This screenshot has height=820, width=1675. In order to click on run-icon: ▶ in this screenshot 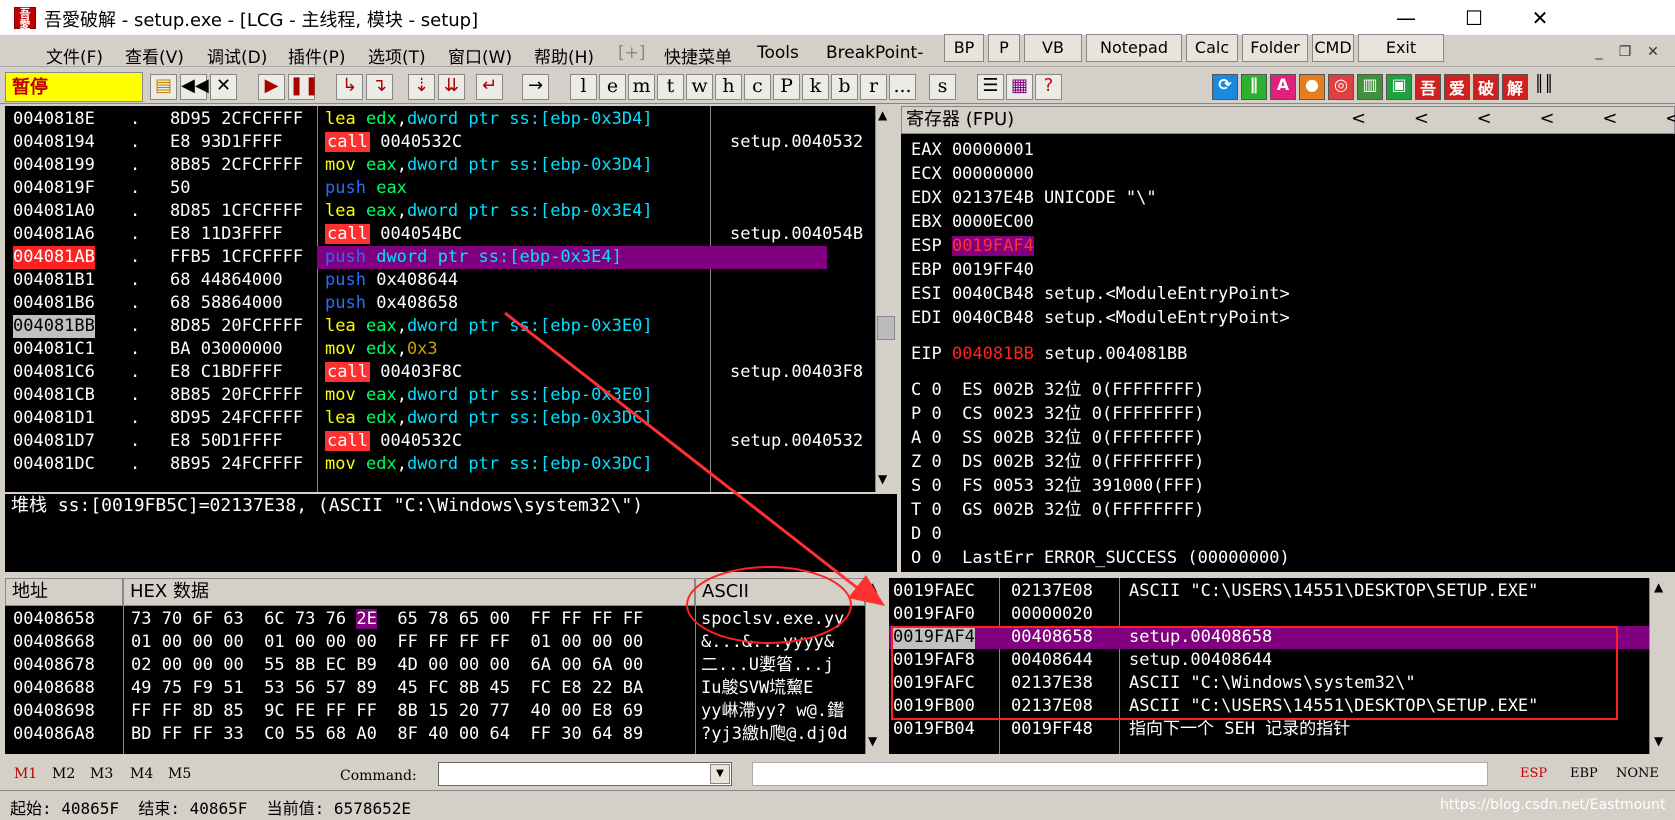, I will do `click(271, 87)`.